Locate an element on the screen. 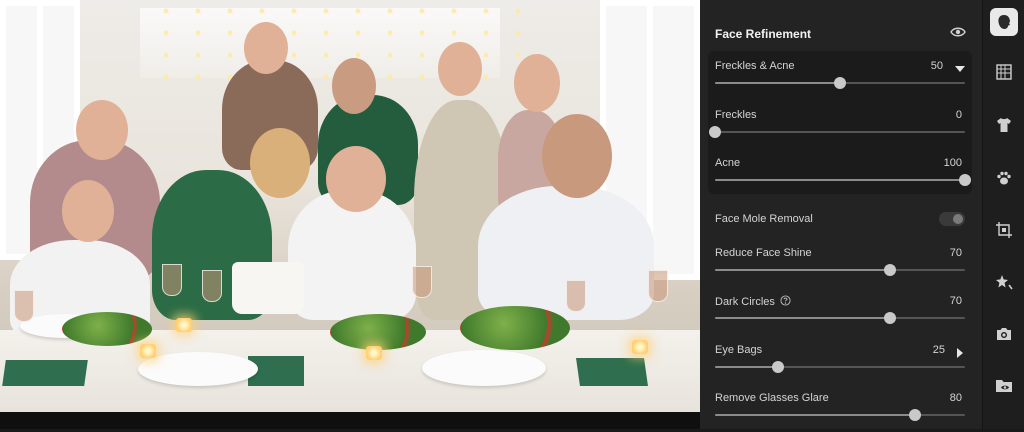  face-mole-removal-label: Face Mole Removal is located at coordinates (764, 219).